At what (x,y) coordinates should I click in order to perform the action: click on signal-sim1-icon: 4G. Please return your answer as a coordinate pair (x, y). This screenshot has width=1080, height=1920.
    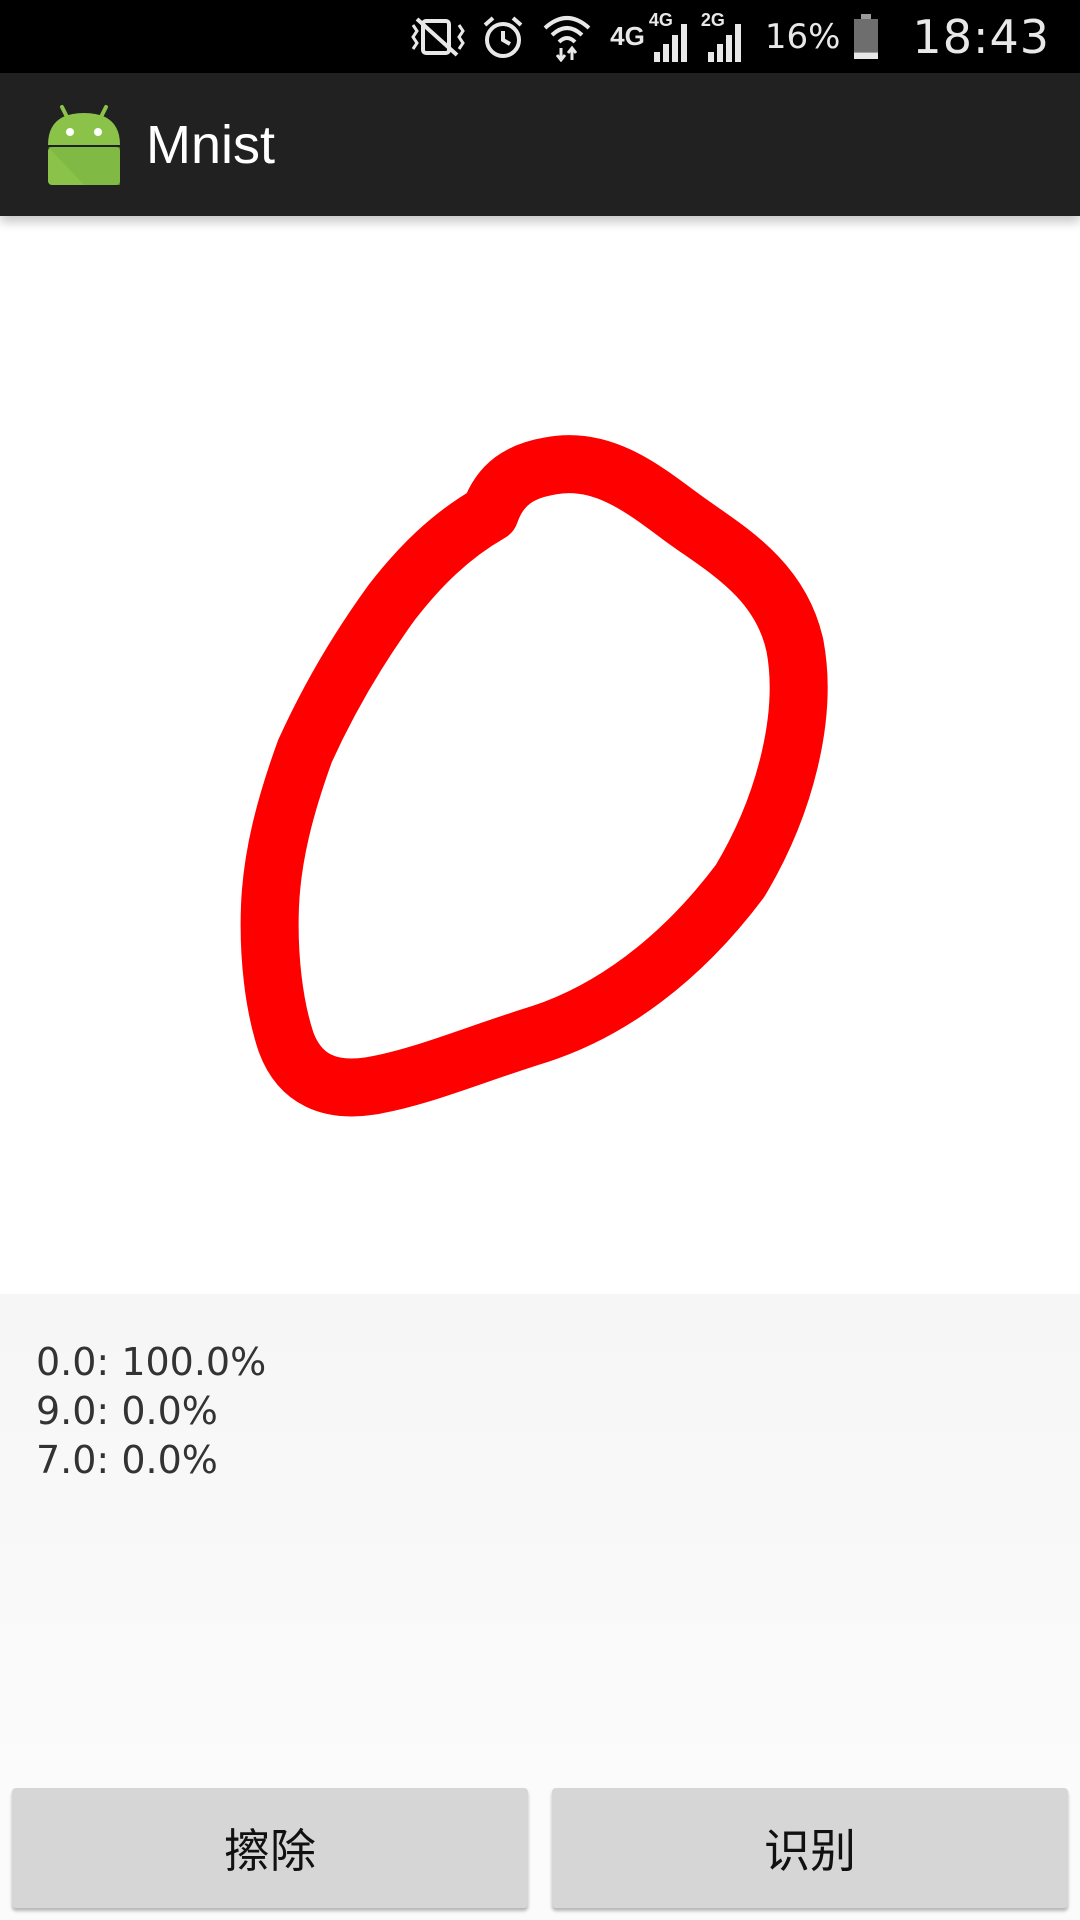
    Looking at the image, I should click on (671, 36).